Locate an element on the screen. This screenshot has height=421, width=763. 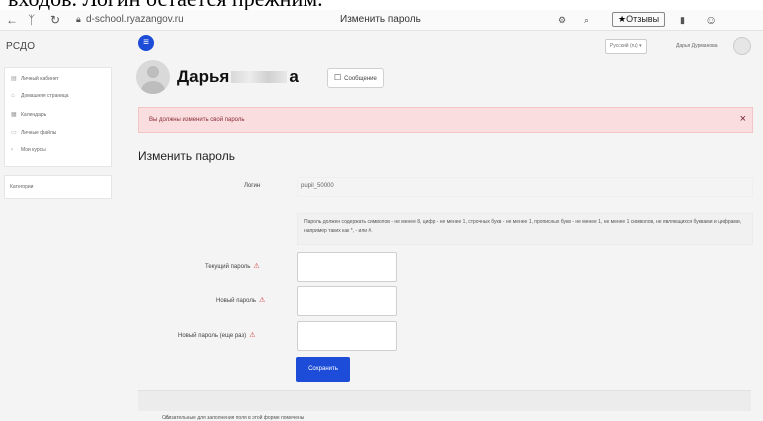
sidebar-item-label: Личный кабинет is located at coordinates (40, 79).